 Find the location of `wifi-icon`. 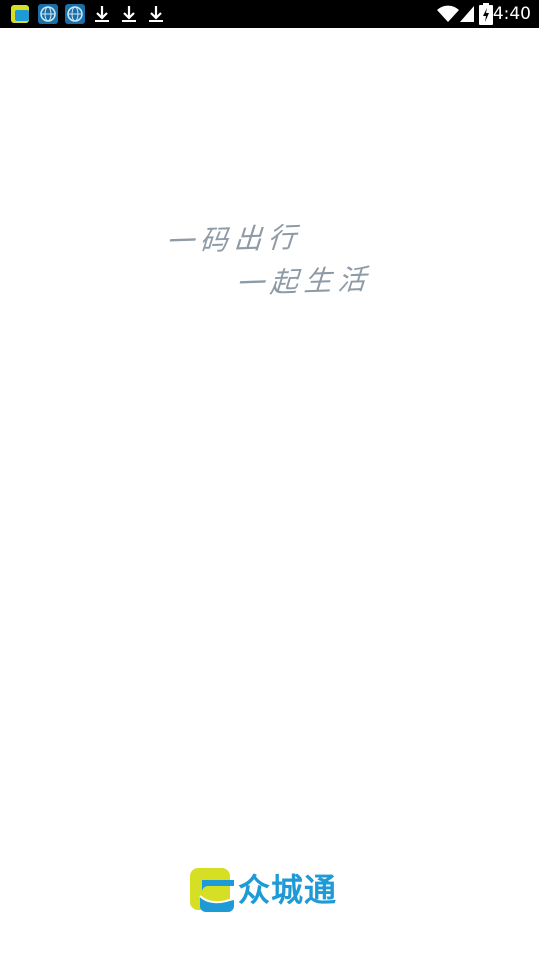

wifi-icon is located at coordinates (448, 13).